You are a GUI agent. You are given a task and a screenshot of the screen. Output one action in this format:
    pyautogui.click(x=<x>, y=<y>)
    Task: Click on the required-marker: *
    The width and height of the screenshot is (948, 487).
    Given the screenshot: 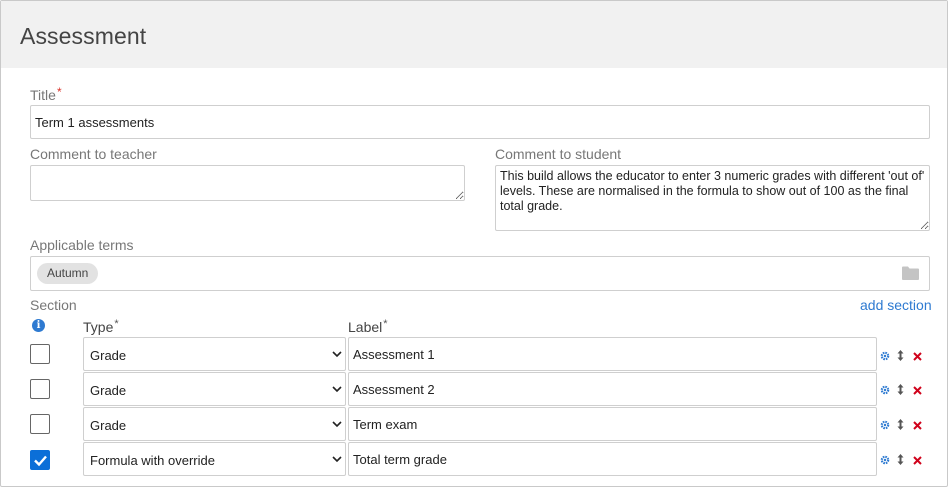 What is the action you would take?
    pyautogui.click(x=59, y=92)
    